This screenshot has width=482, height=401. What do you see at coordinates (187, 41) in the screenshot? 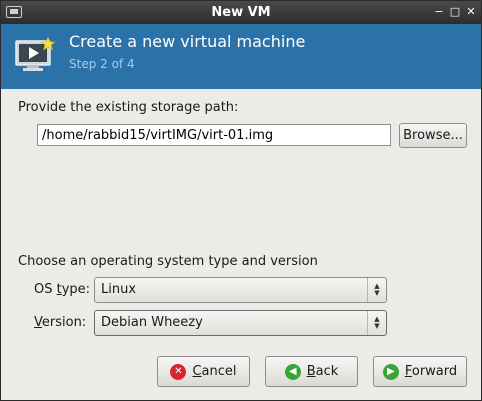
I see `wizard-title: Create a new virtual machine` at bounding box center [187, 41].